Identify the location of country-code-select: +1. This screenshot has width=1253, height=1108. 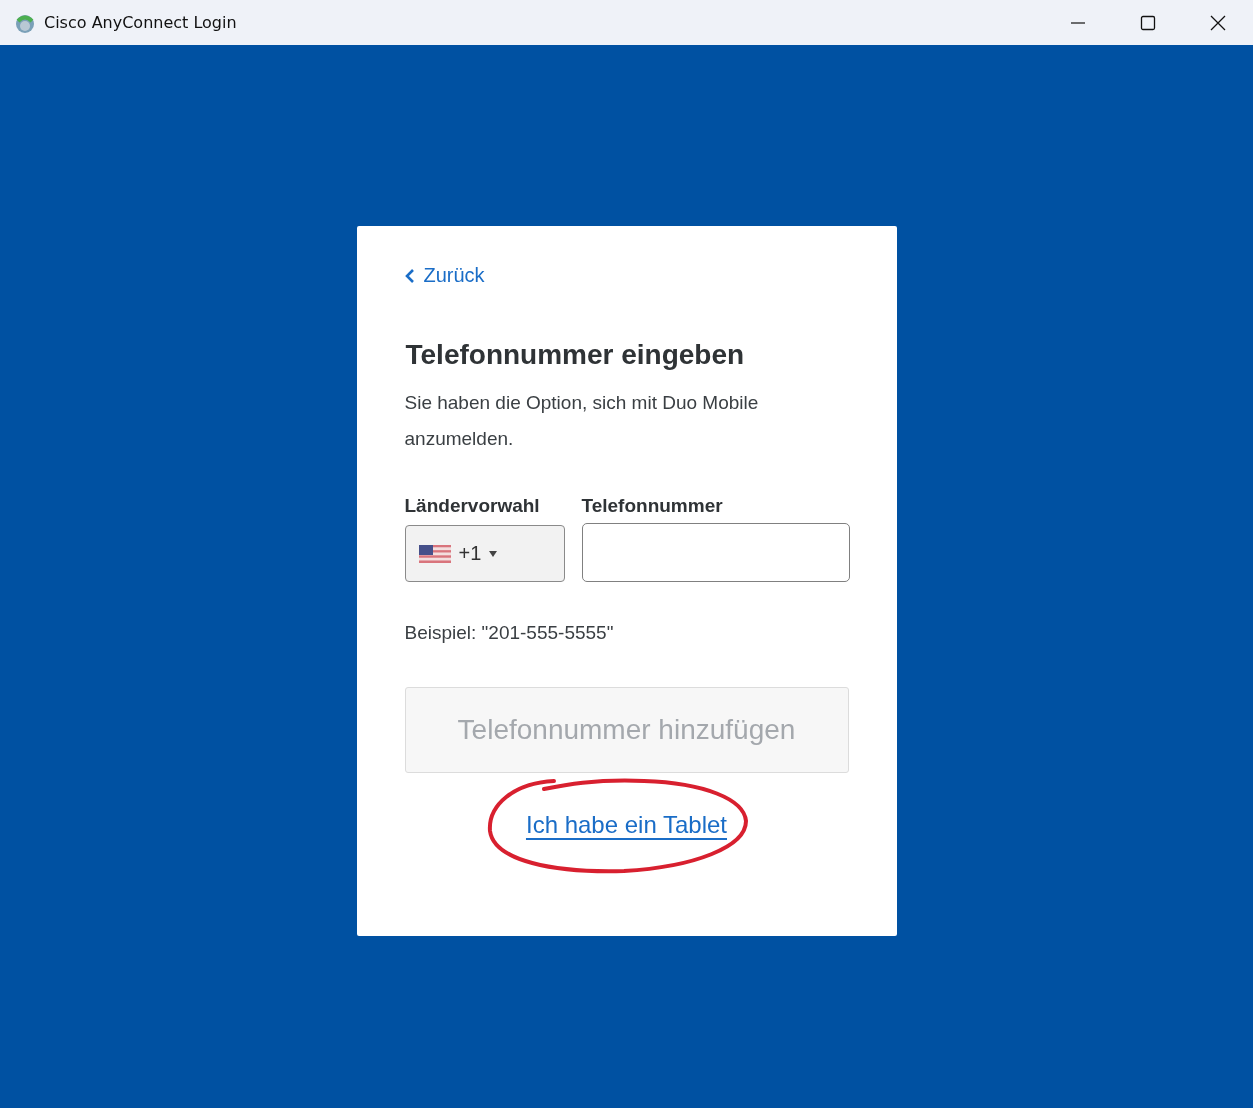
(484, 553).